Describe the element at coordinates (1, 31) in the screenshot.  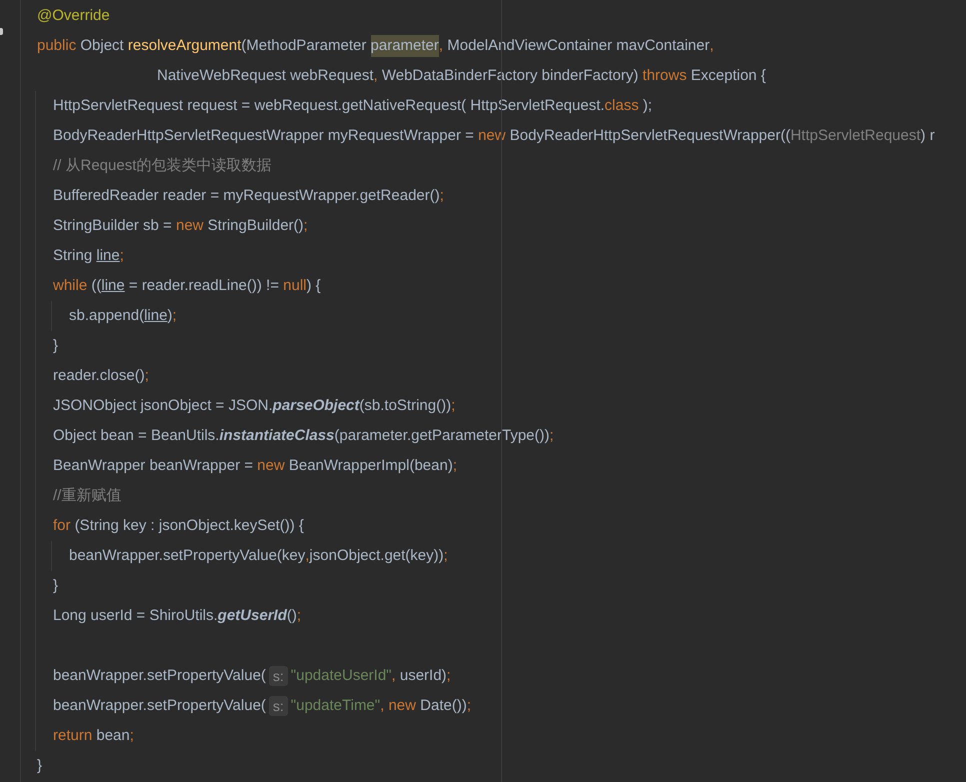
I see `gutter-marker-icon` at that location.